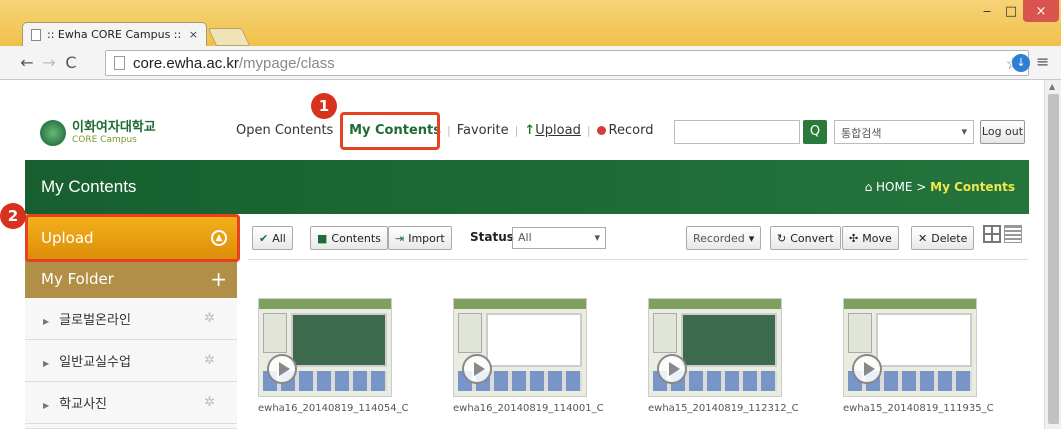 The width and height of the screenshot is (1061, 429). I want to click on sidebar-folder-item: ▶ 글로벌온라인 ✲, so click(131, 319).